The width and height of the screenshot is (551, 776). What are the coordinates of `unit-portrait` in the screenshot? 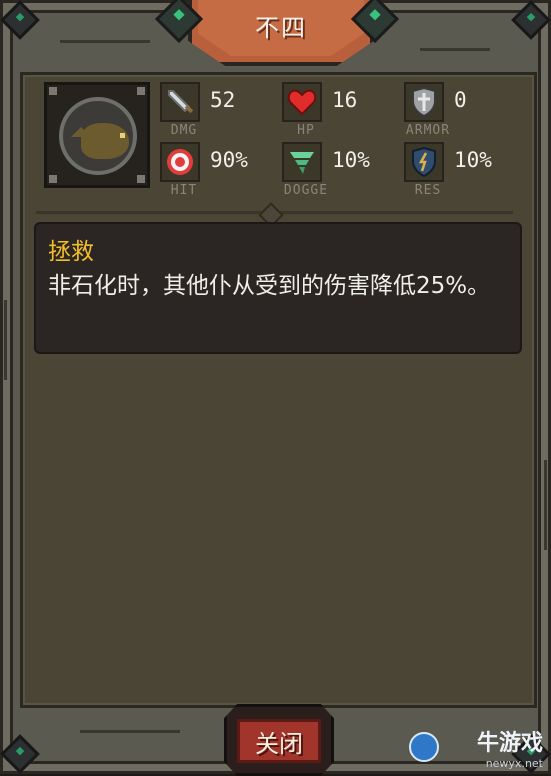 It's located at (97, 135).